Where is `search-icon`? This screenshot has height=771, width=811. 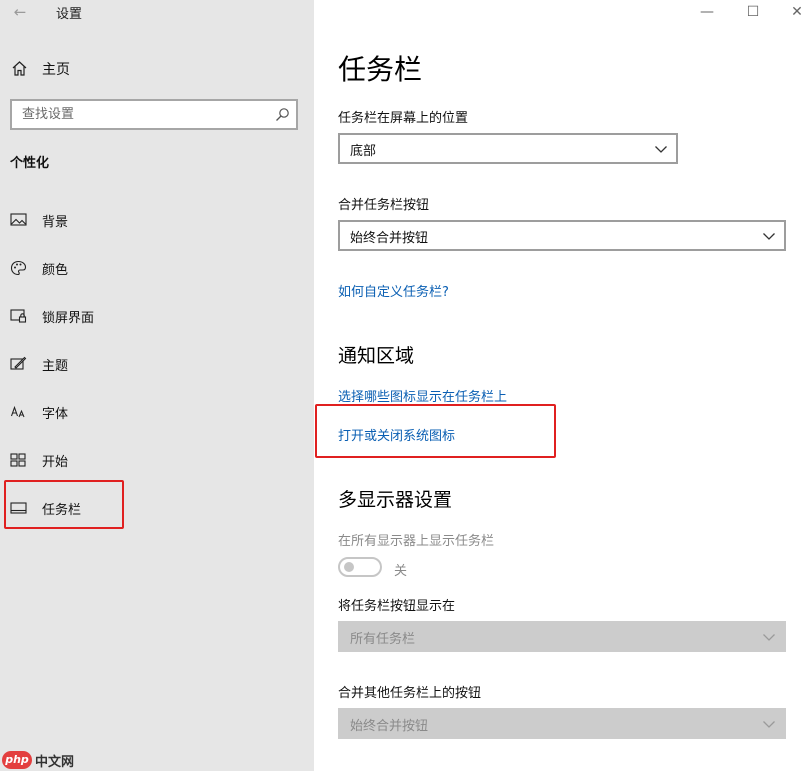
search-icon is located at coordinates (282, 114).